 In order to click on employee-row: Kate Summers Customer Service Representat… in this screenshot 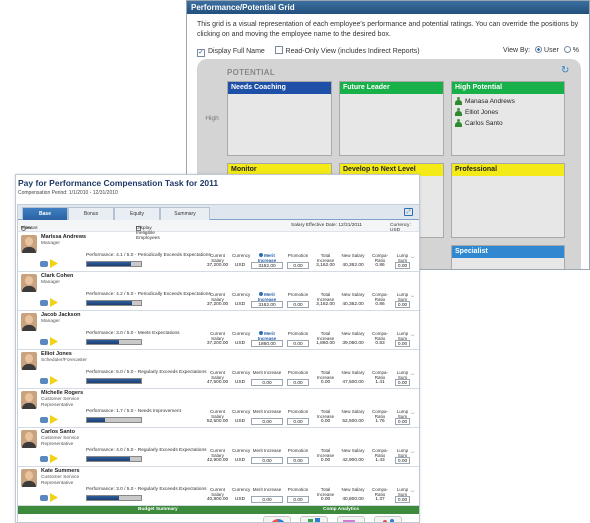, I will do `click(218, 486)`.